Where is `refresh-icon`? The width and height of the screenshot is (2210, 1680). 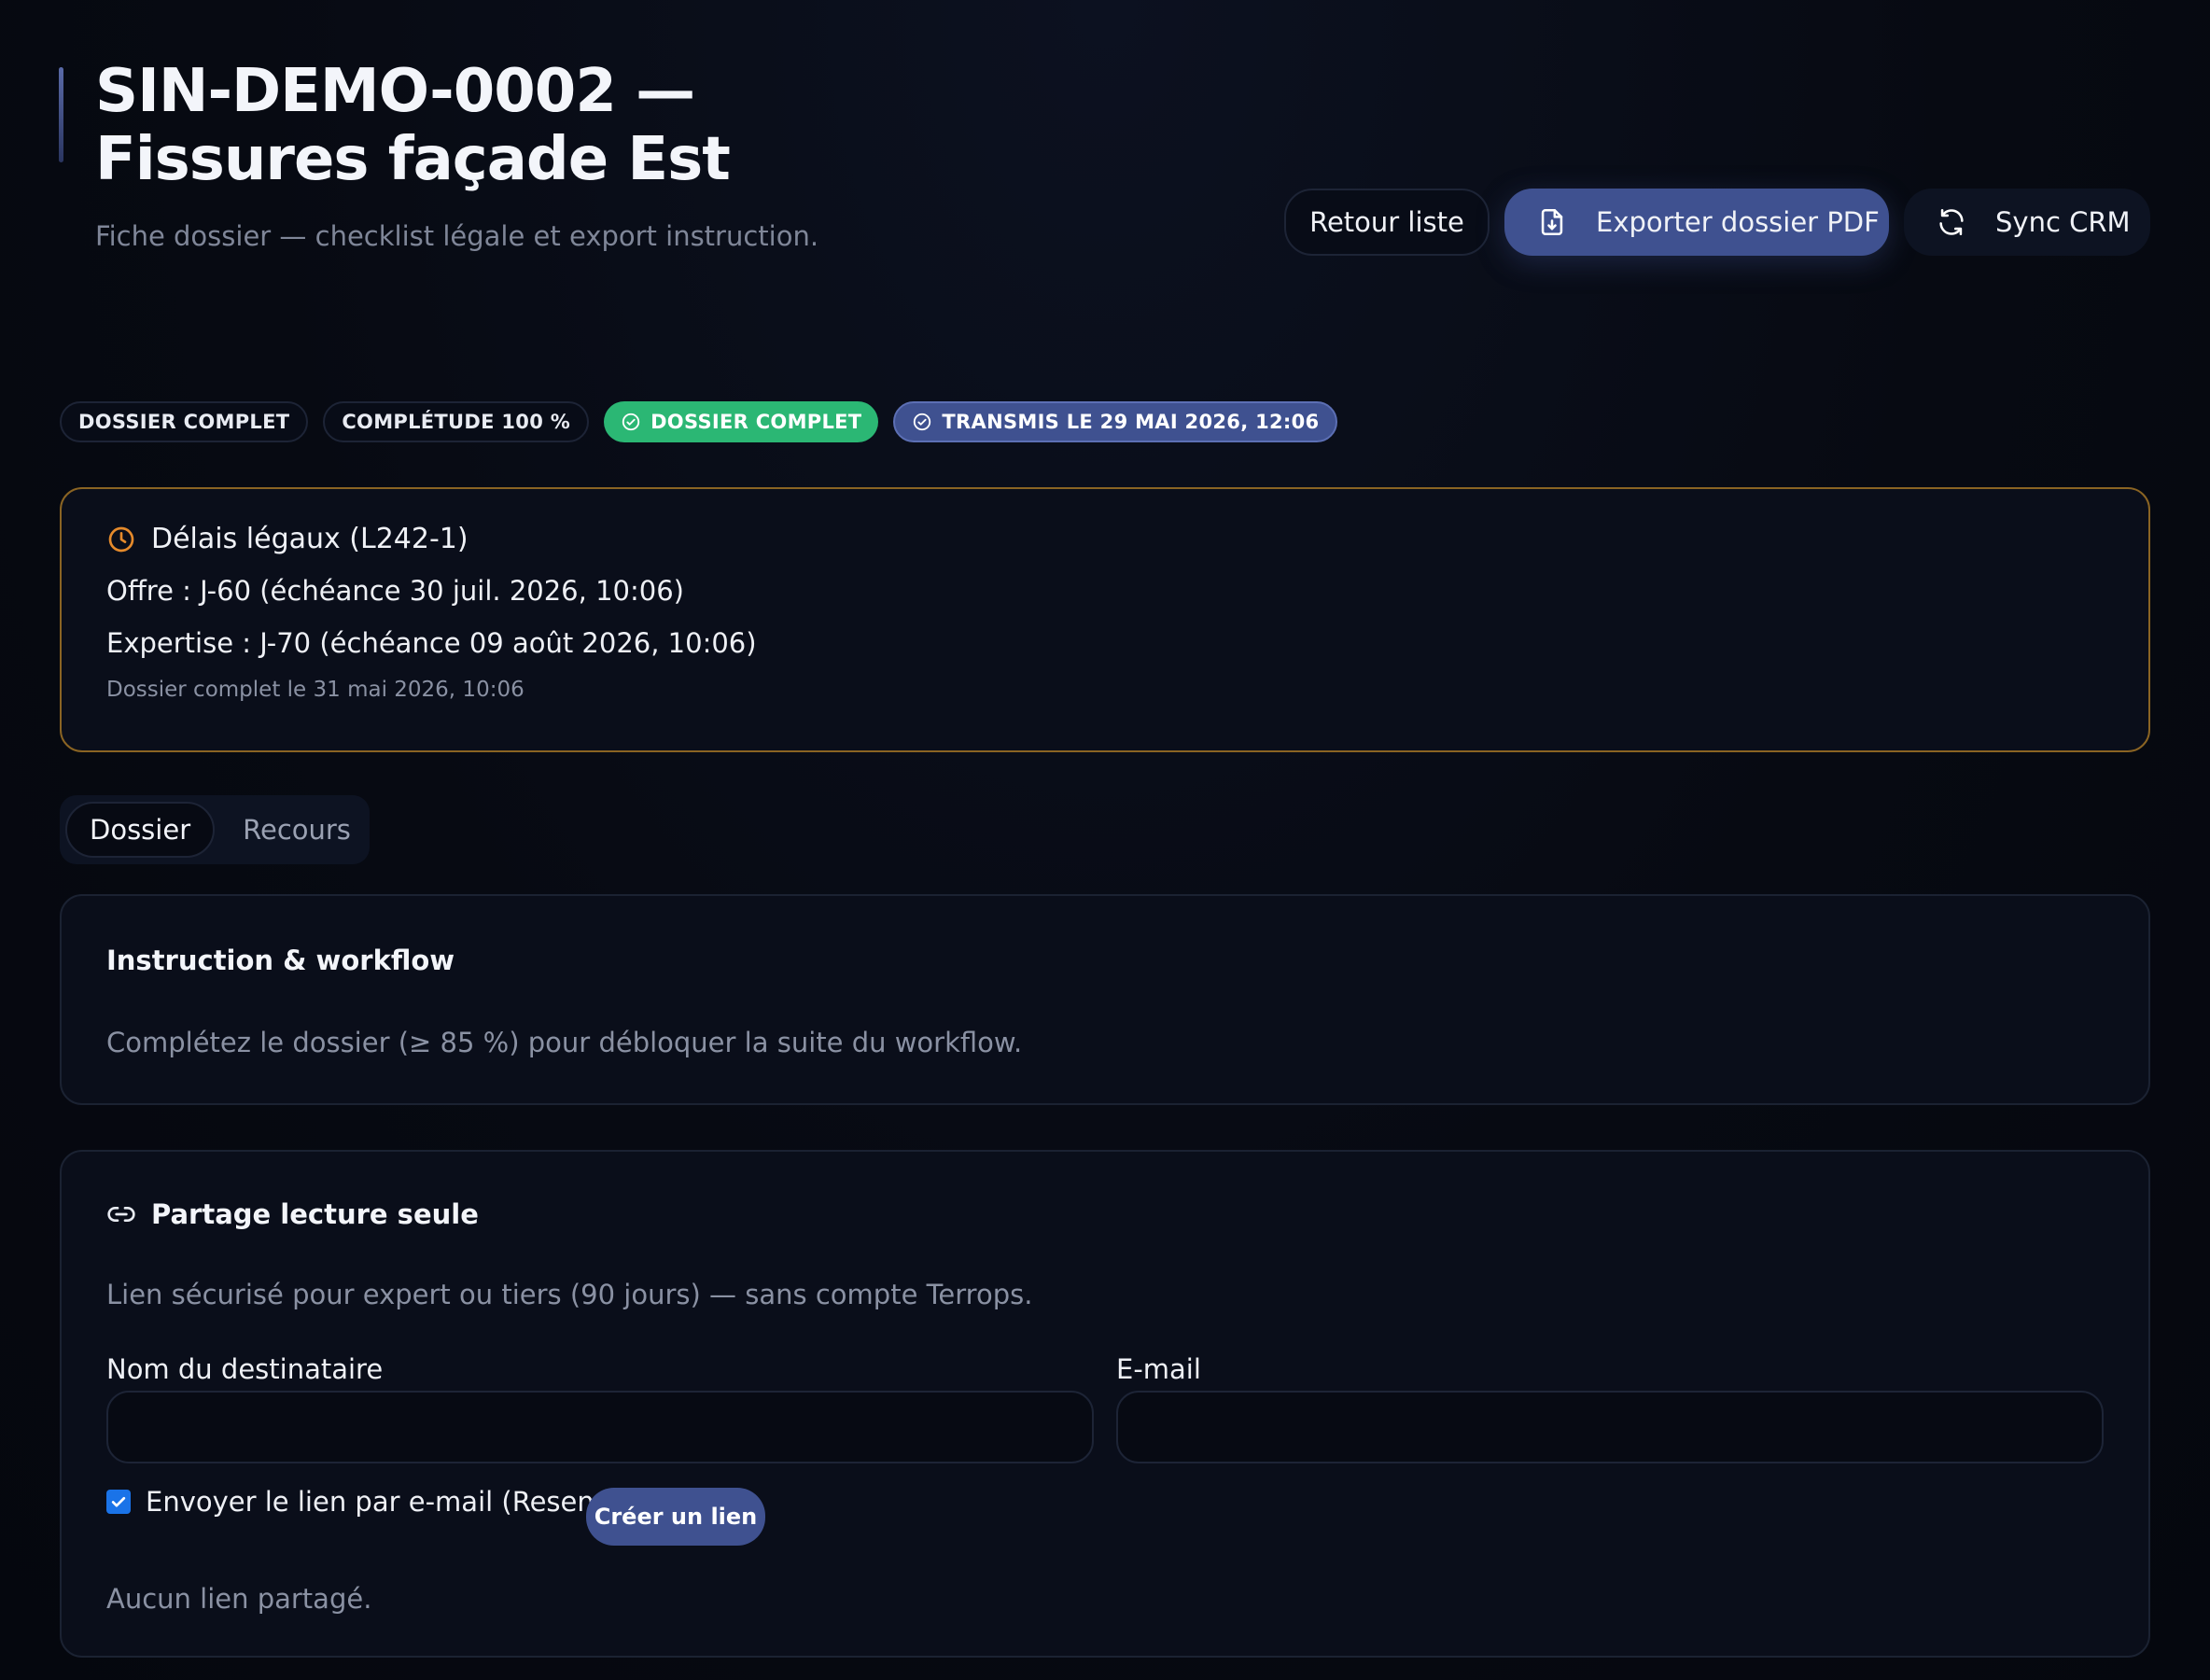 refresh-icon is located at coordinates (1951, 222).